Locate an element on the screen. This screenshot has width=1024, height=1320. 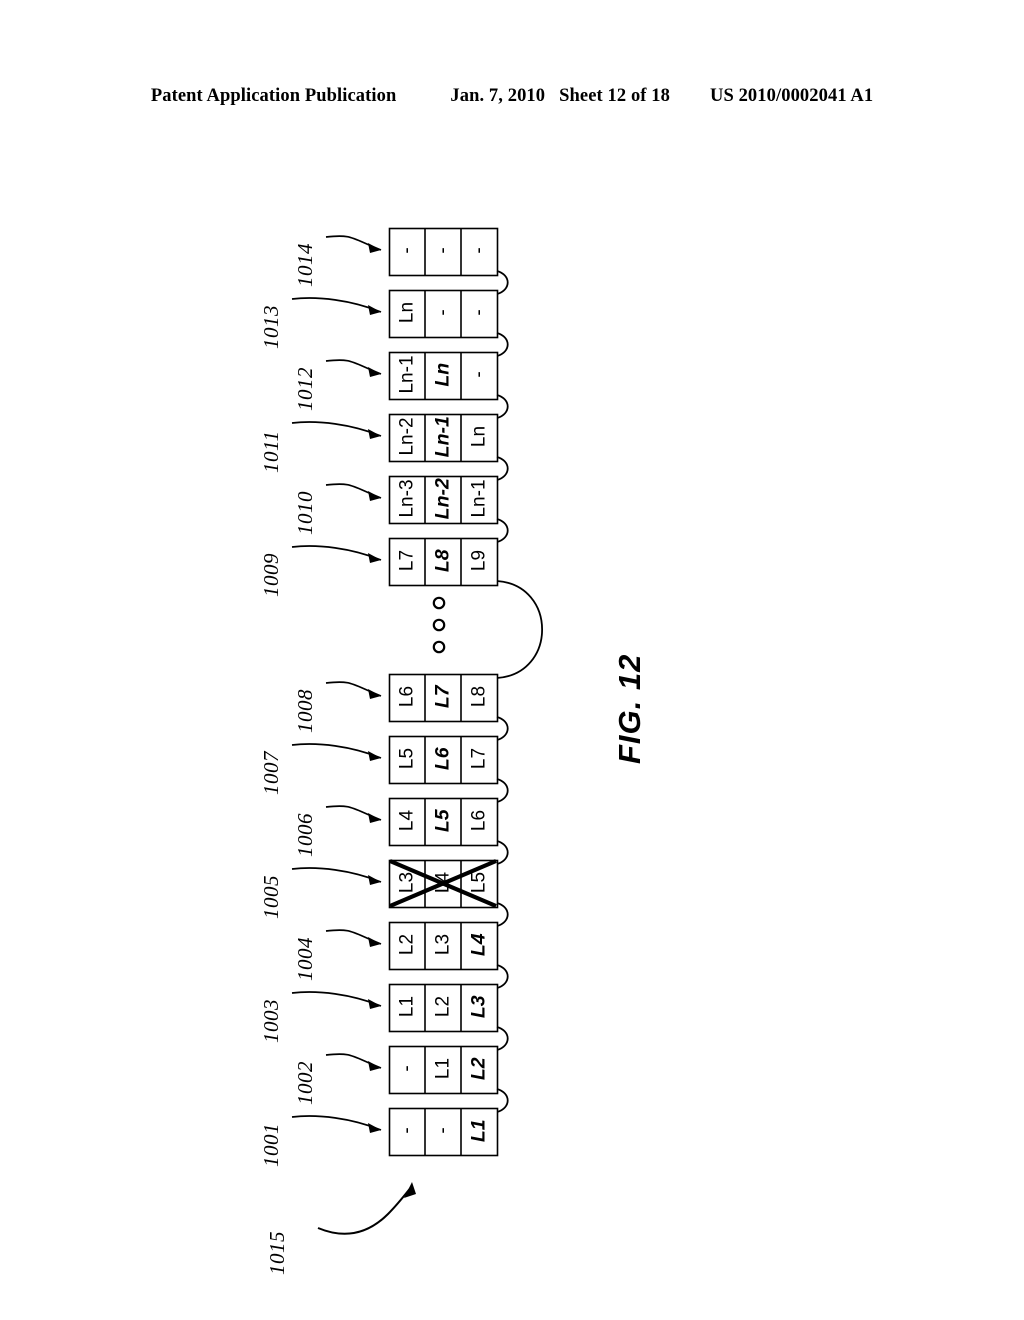
reference-label-1012: 1012 is located at coordinates (305, 389).